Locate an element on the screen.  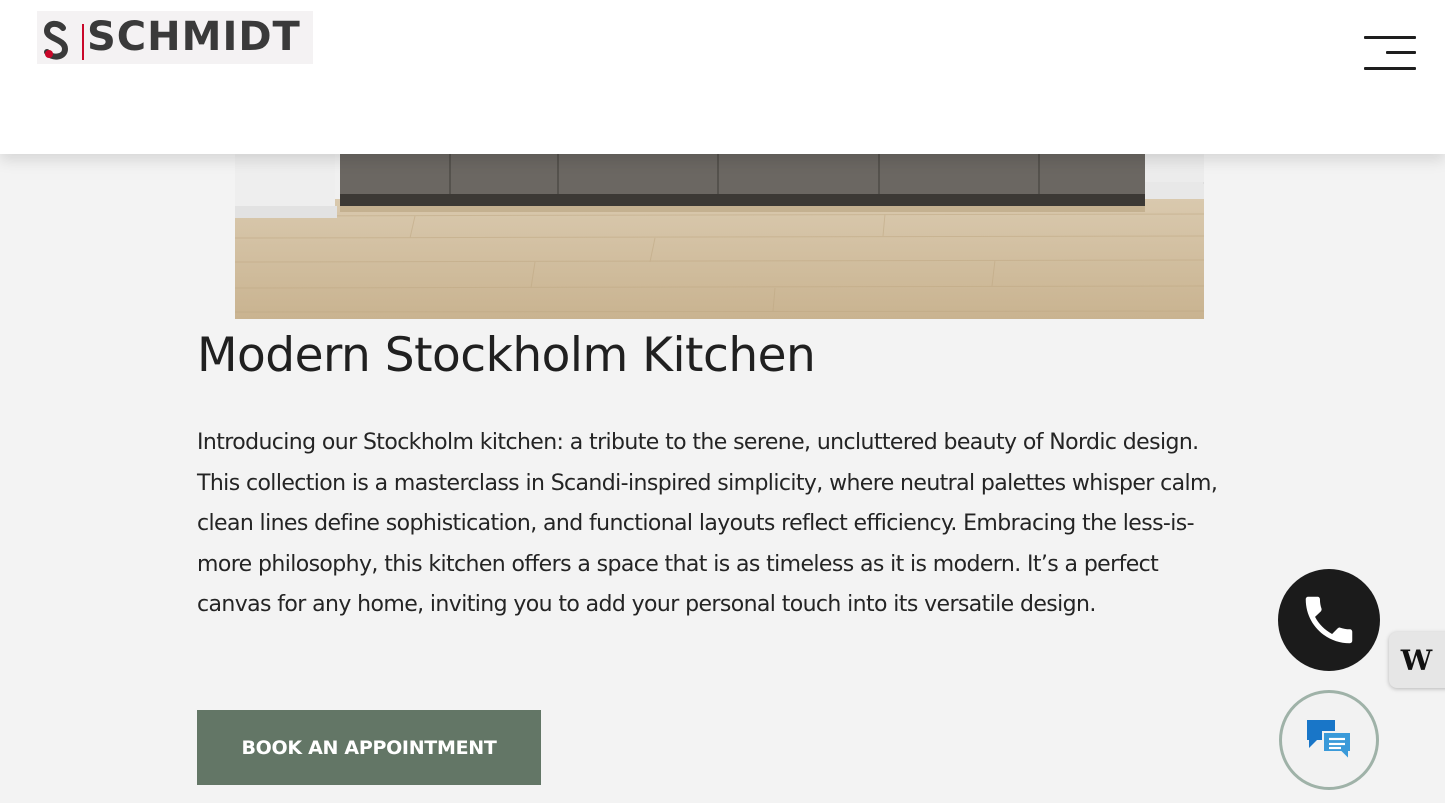
phone-icon is located at coordinates (1329, 620).